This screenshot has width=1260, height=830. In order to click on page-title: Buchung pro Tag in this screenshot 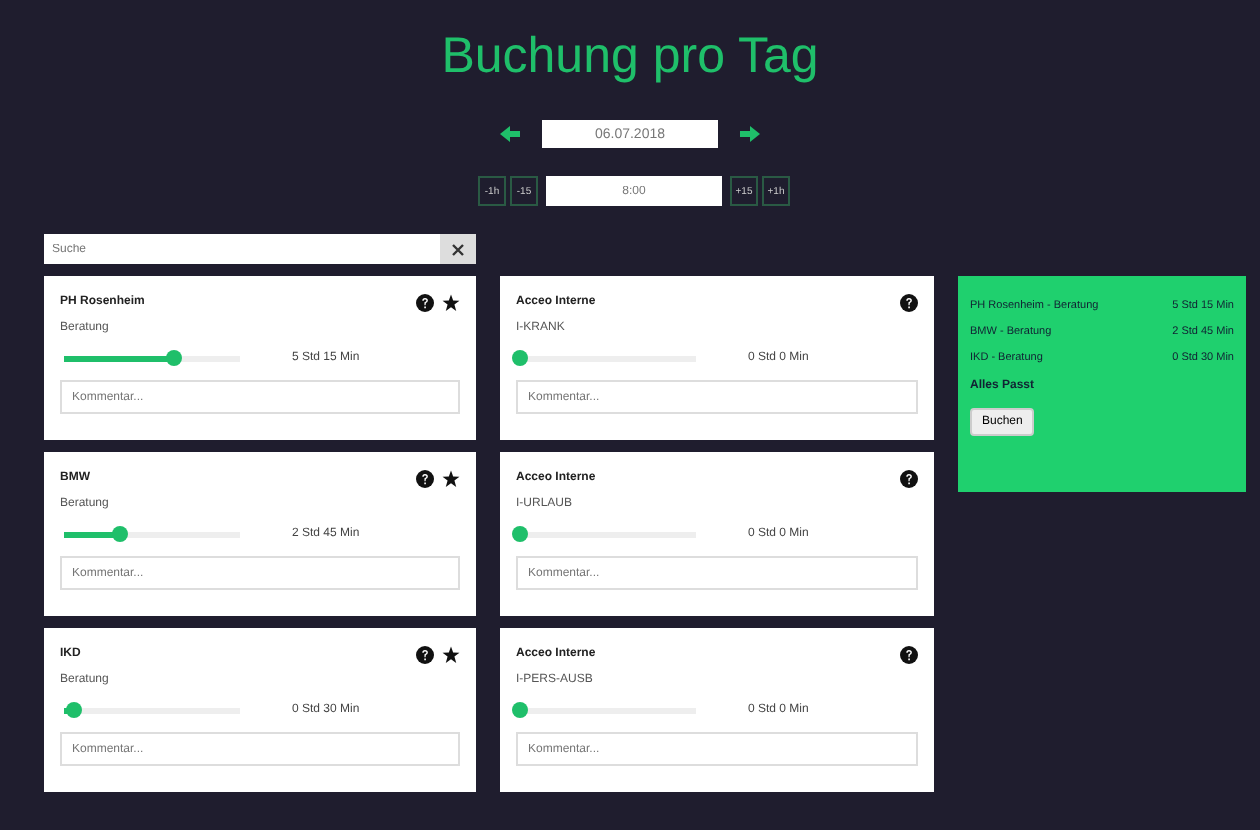, I will do `click(630, 57)`.